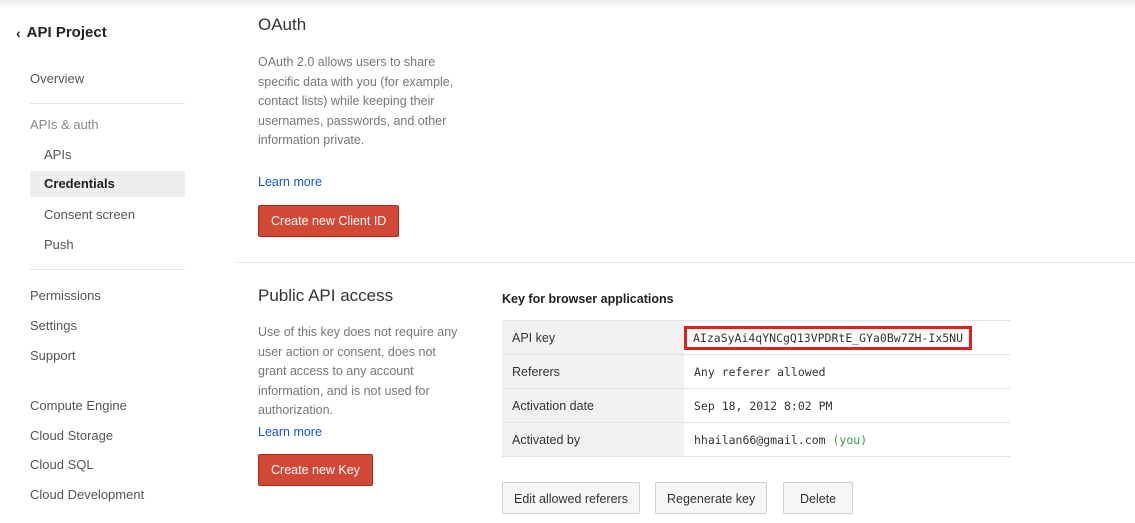  Describe the element at coordinates (593, 337) in the screenshot. I see `api-key-label: API key` at that location.